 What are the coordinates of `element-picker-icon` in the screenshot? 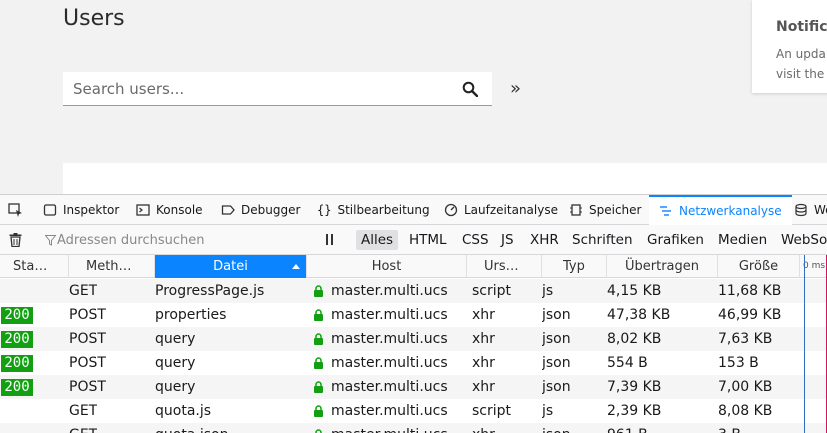 It's located at (15, 210).